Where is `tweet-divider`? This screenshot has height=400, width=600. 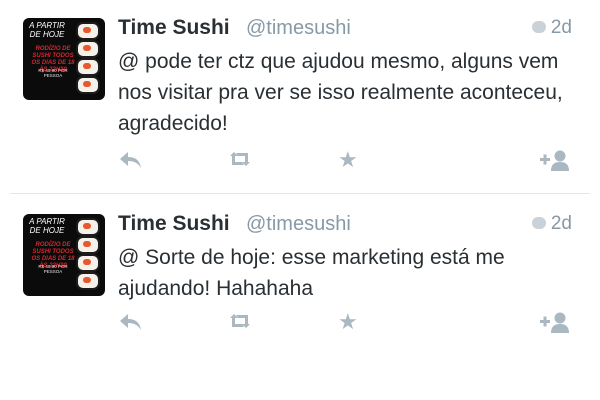
tweet-divider is located at coordinates (300, 193).